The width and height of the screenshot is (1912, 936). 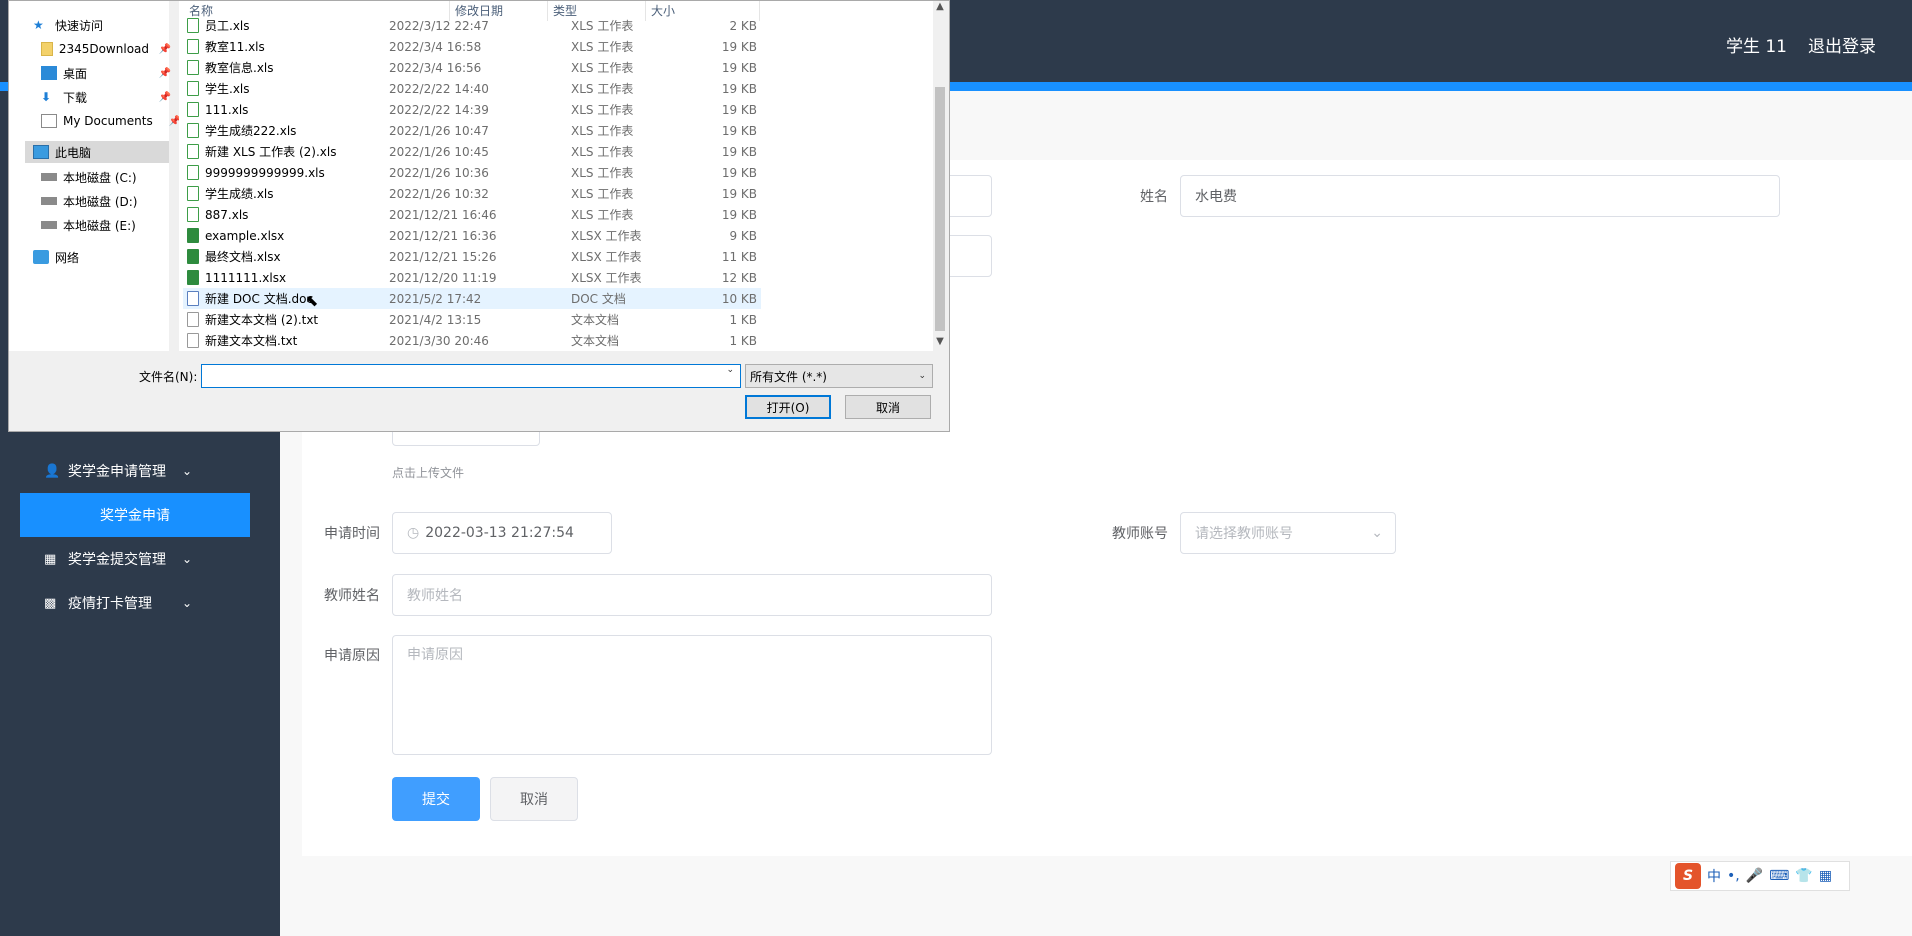 I want to click on dialog-cancel-button: 取消, so click(x=888, y=407).